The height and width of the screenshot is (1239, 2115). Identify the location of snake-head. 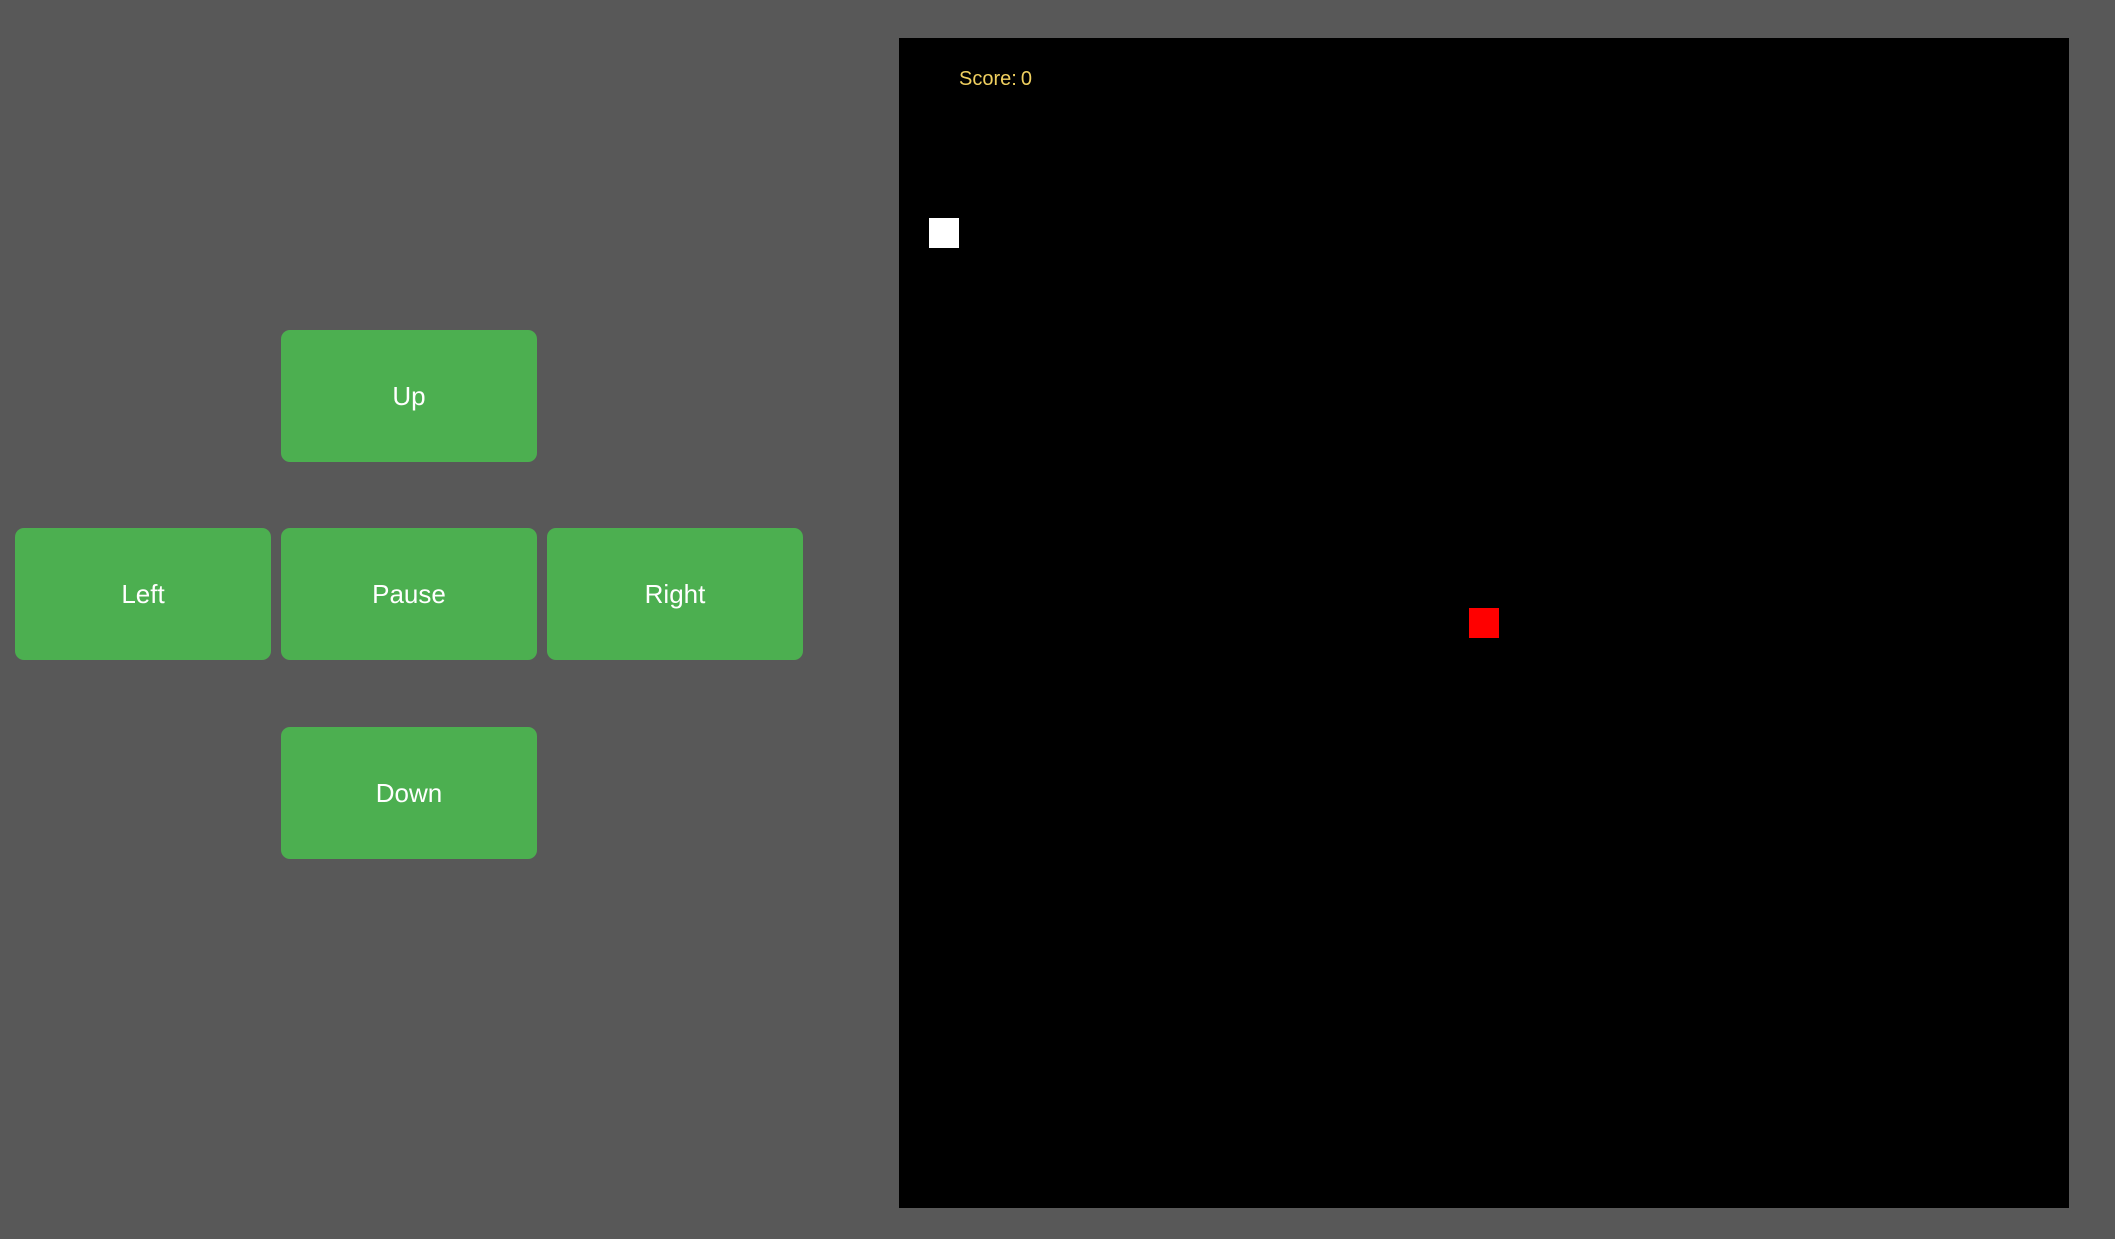
(944, 233).